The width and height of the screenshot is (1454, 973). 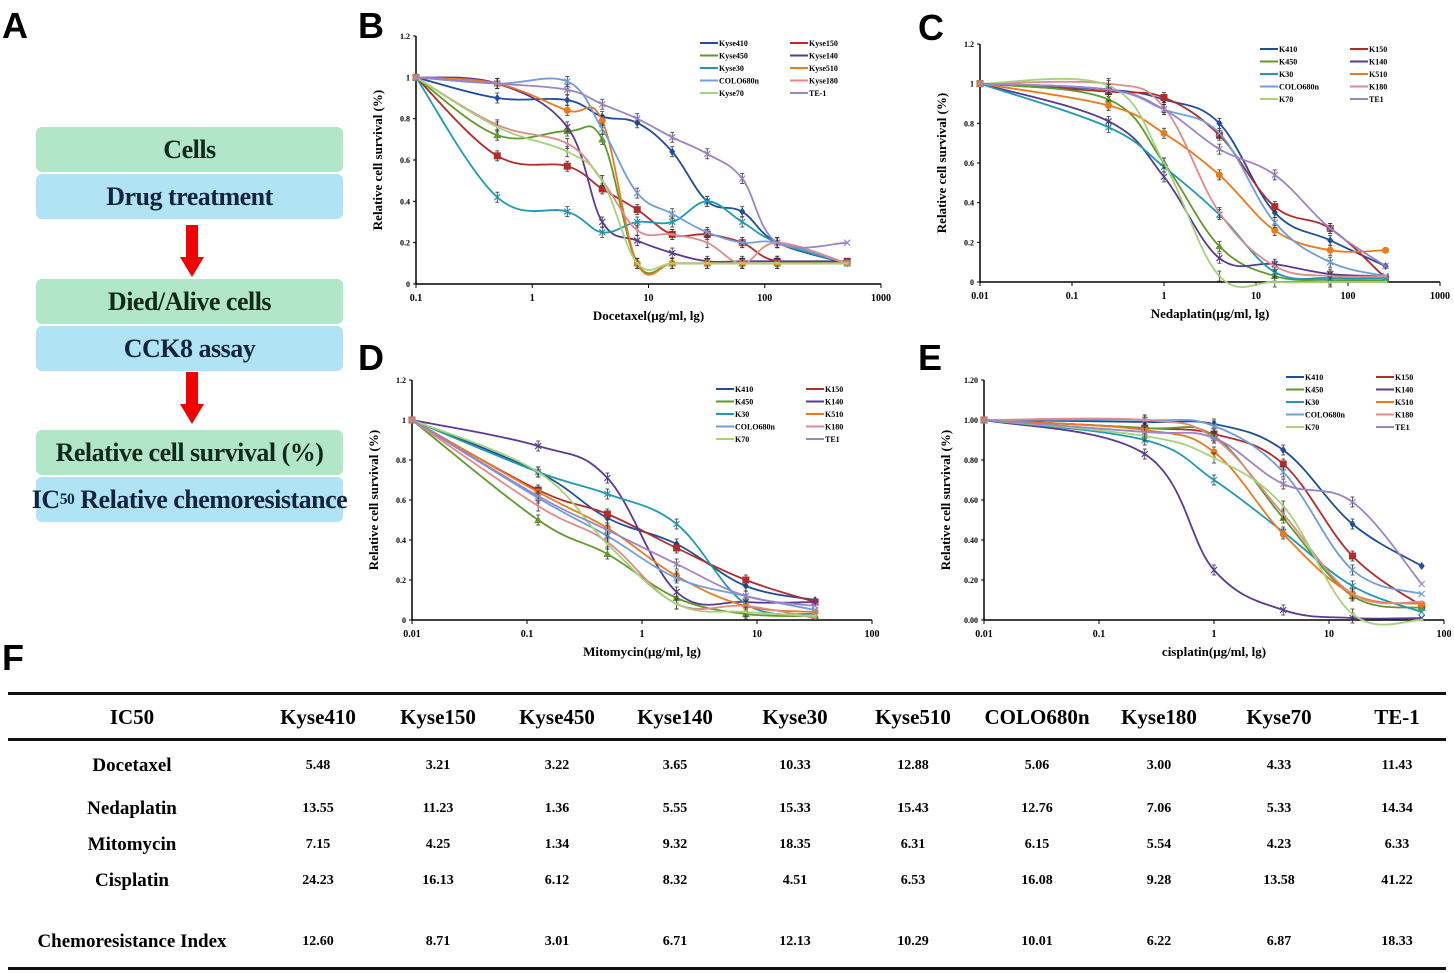 I want to click on x-axis-title: Docetaxel(μg/ml, lg), so click(x=648, y=315).